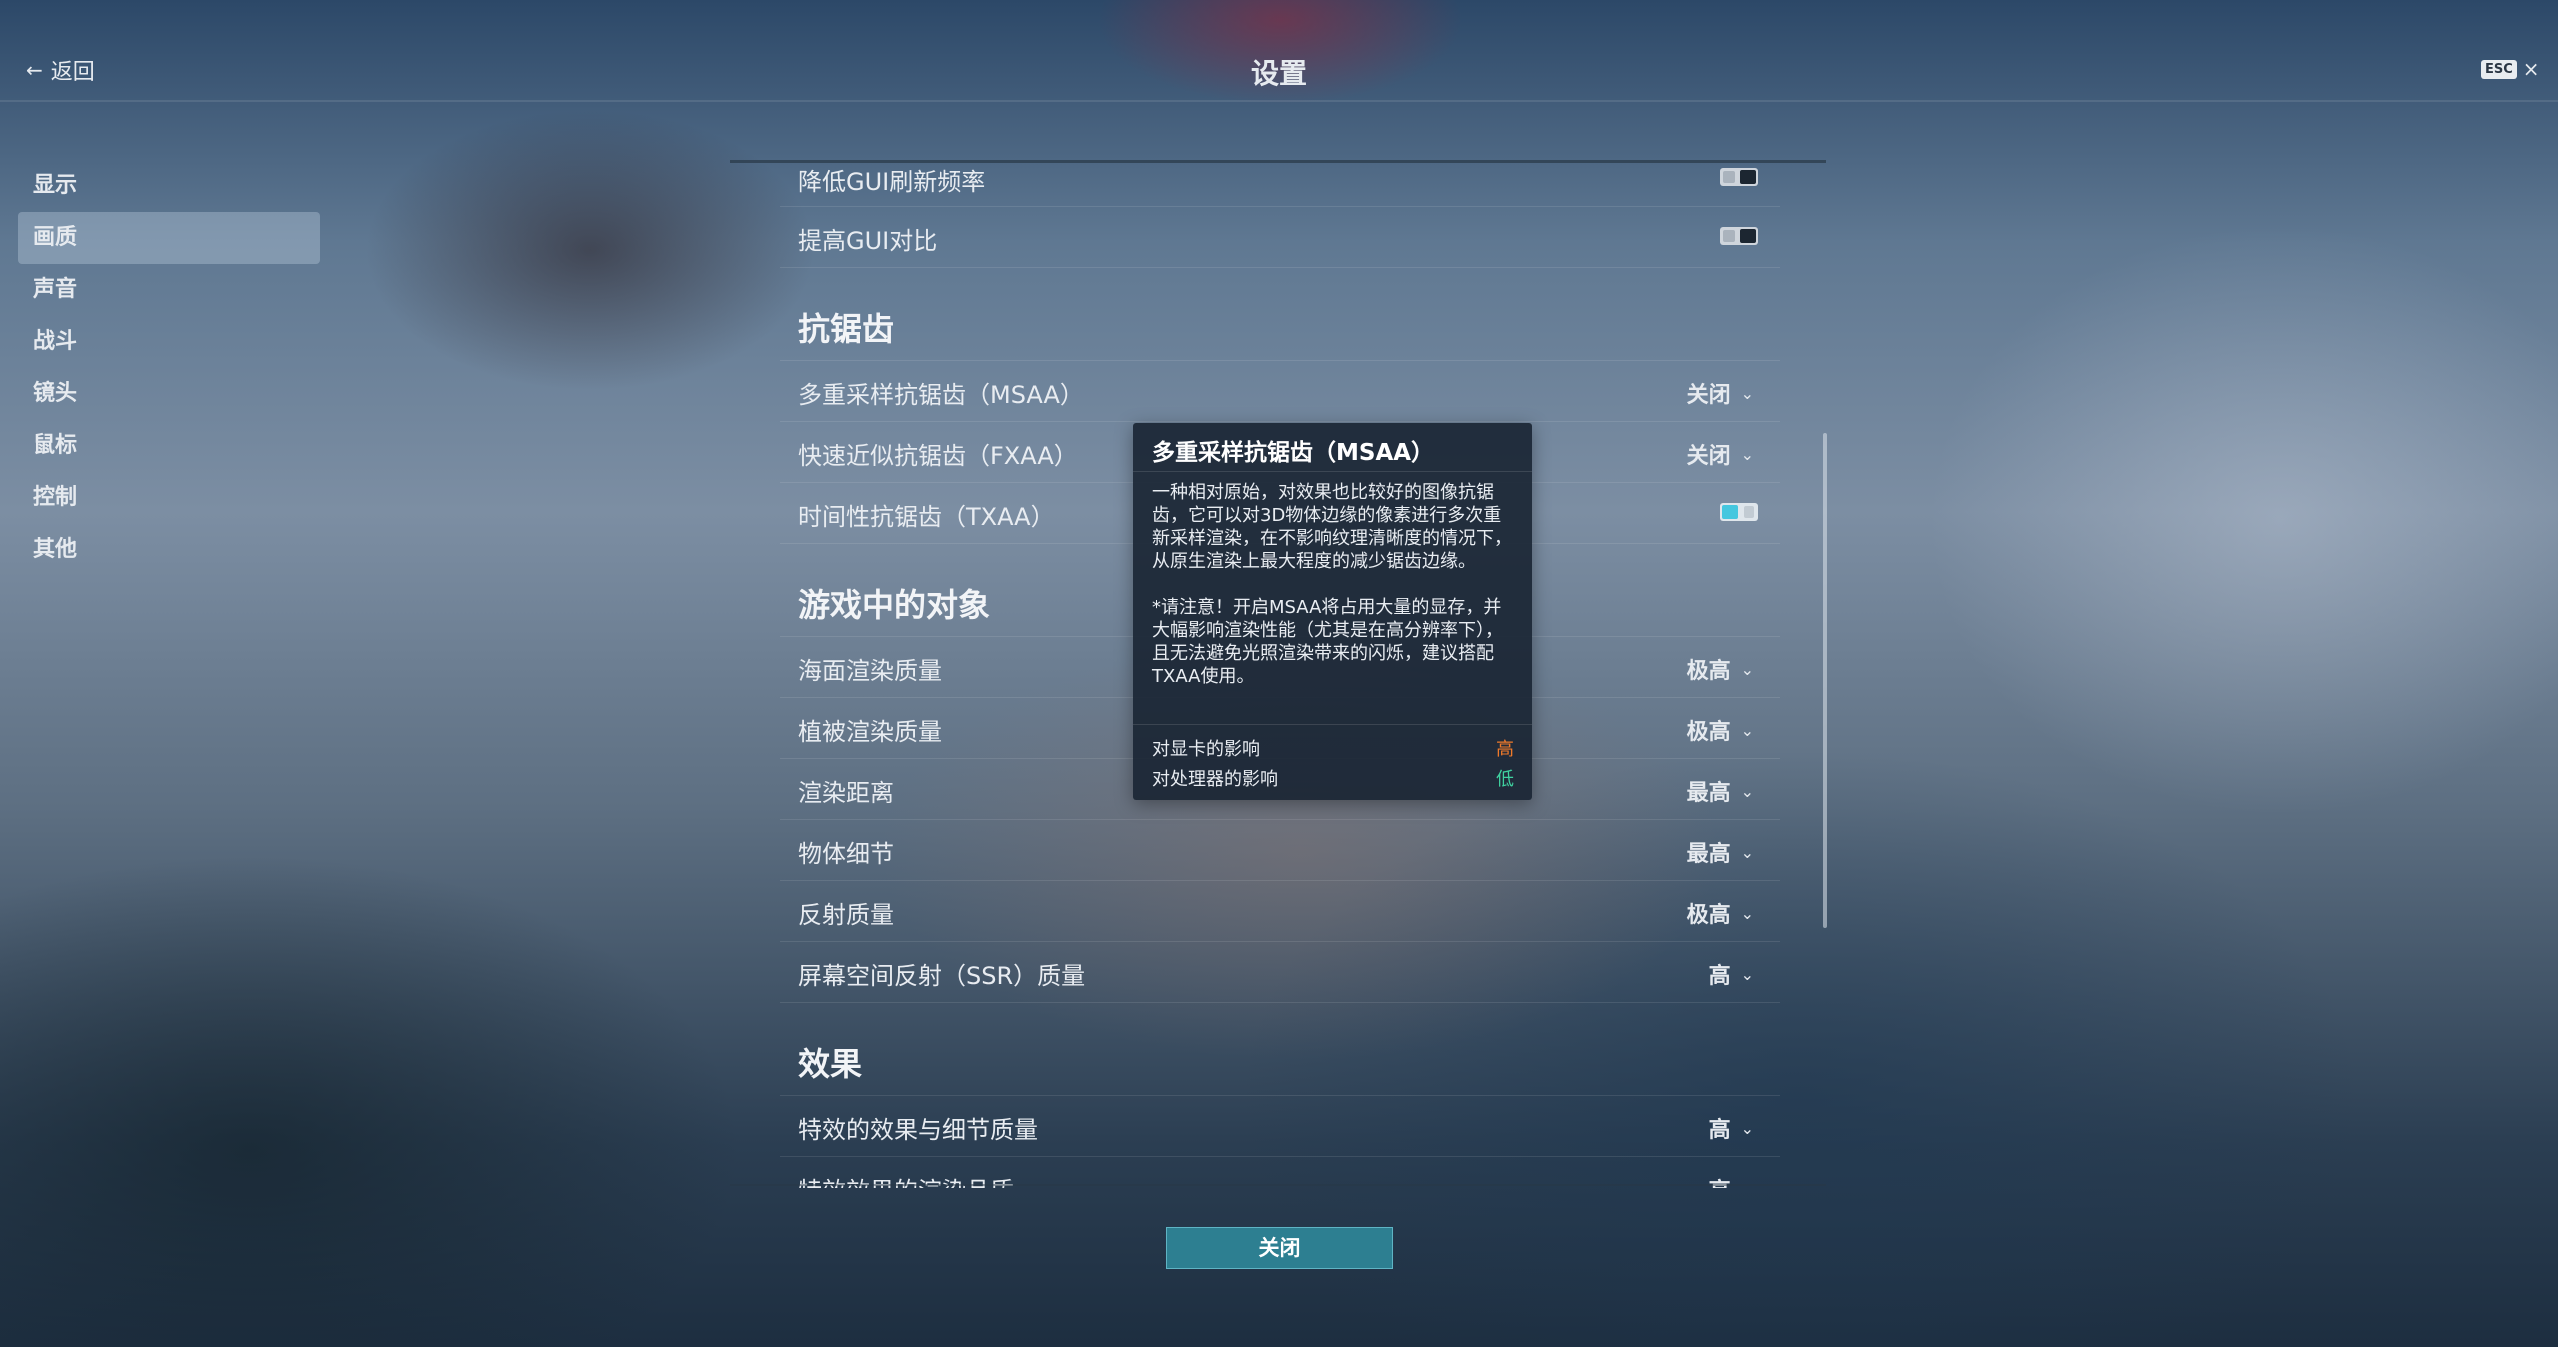  What do you see at coordinates (918, 1130) in the screenshot?
I see `setting-label: 特效的效果与细节质量` at bounding box center [918, 1130].